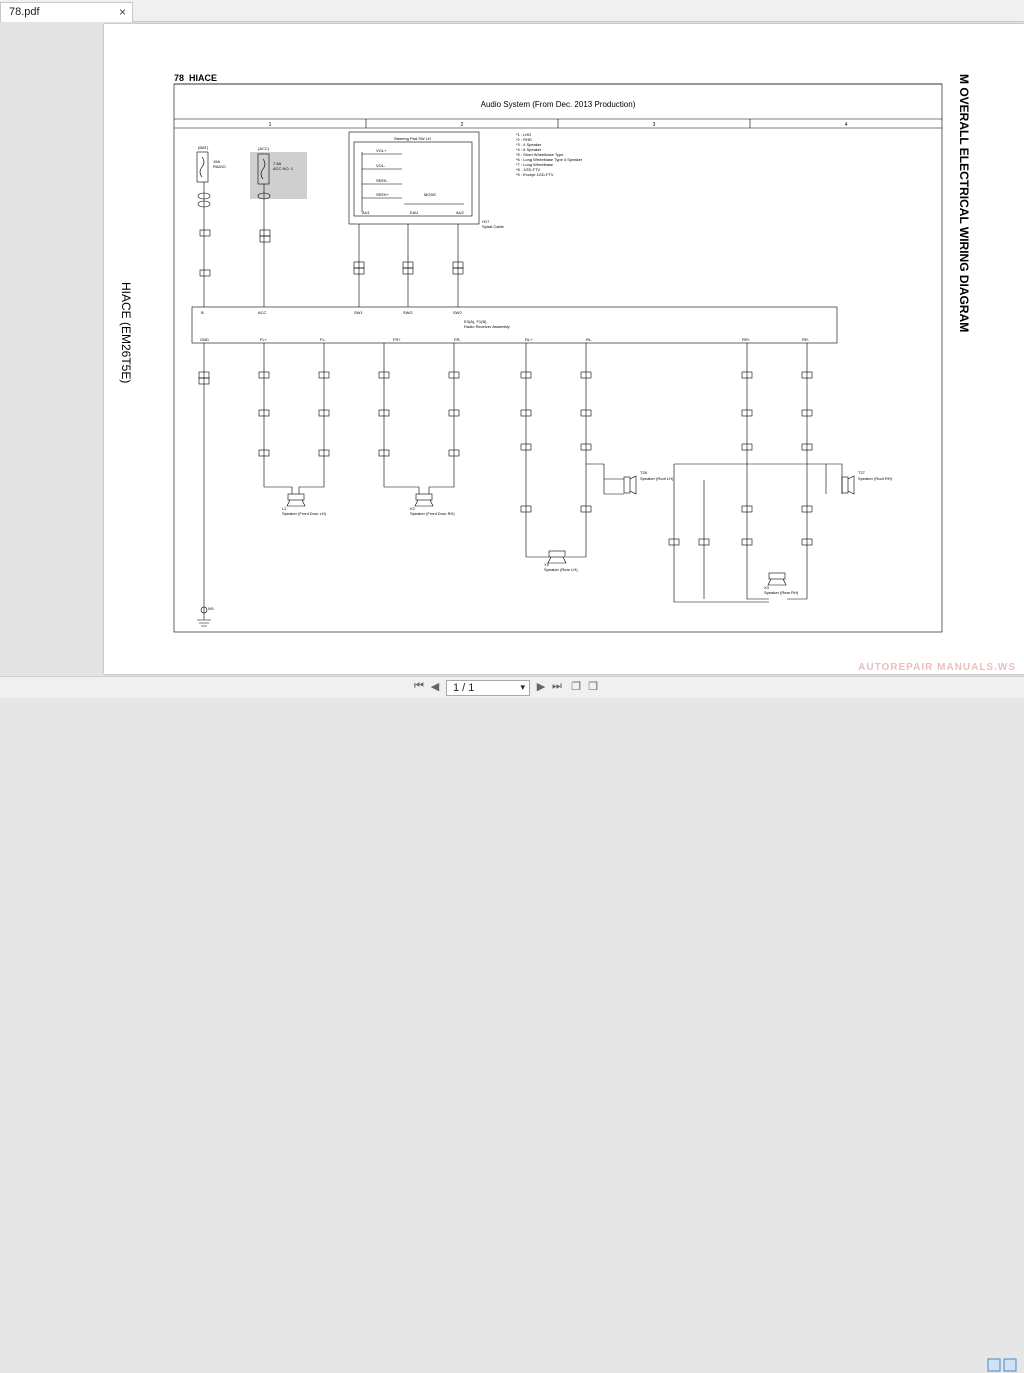 This screenshot has height=1373, width=1024. Describe the element at coordinates (270, 125) in the screenshot. I see `column-1: 1` at that location.